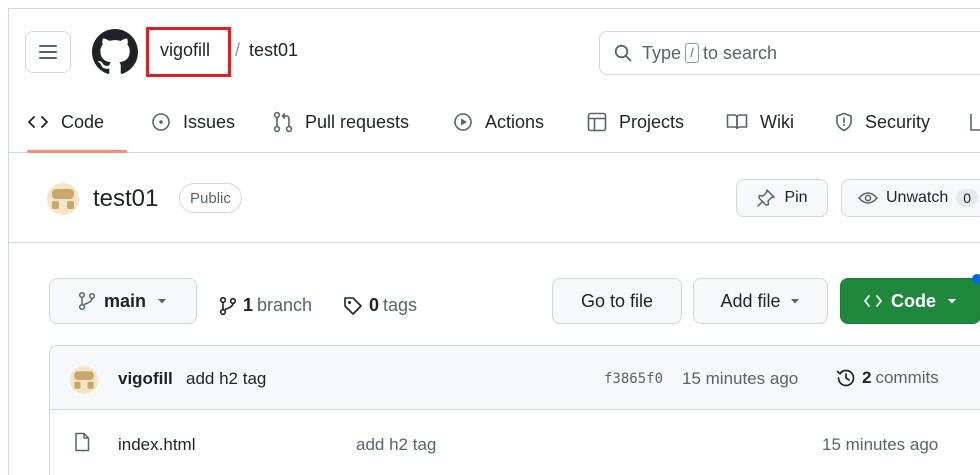 The width and height of the screenshot is (980, 475). I want to click on tab-actions: Actions, so click(498, 122).